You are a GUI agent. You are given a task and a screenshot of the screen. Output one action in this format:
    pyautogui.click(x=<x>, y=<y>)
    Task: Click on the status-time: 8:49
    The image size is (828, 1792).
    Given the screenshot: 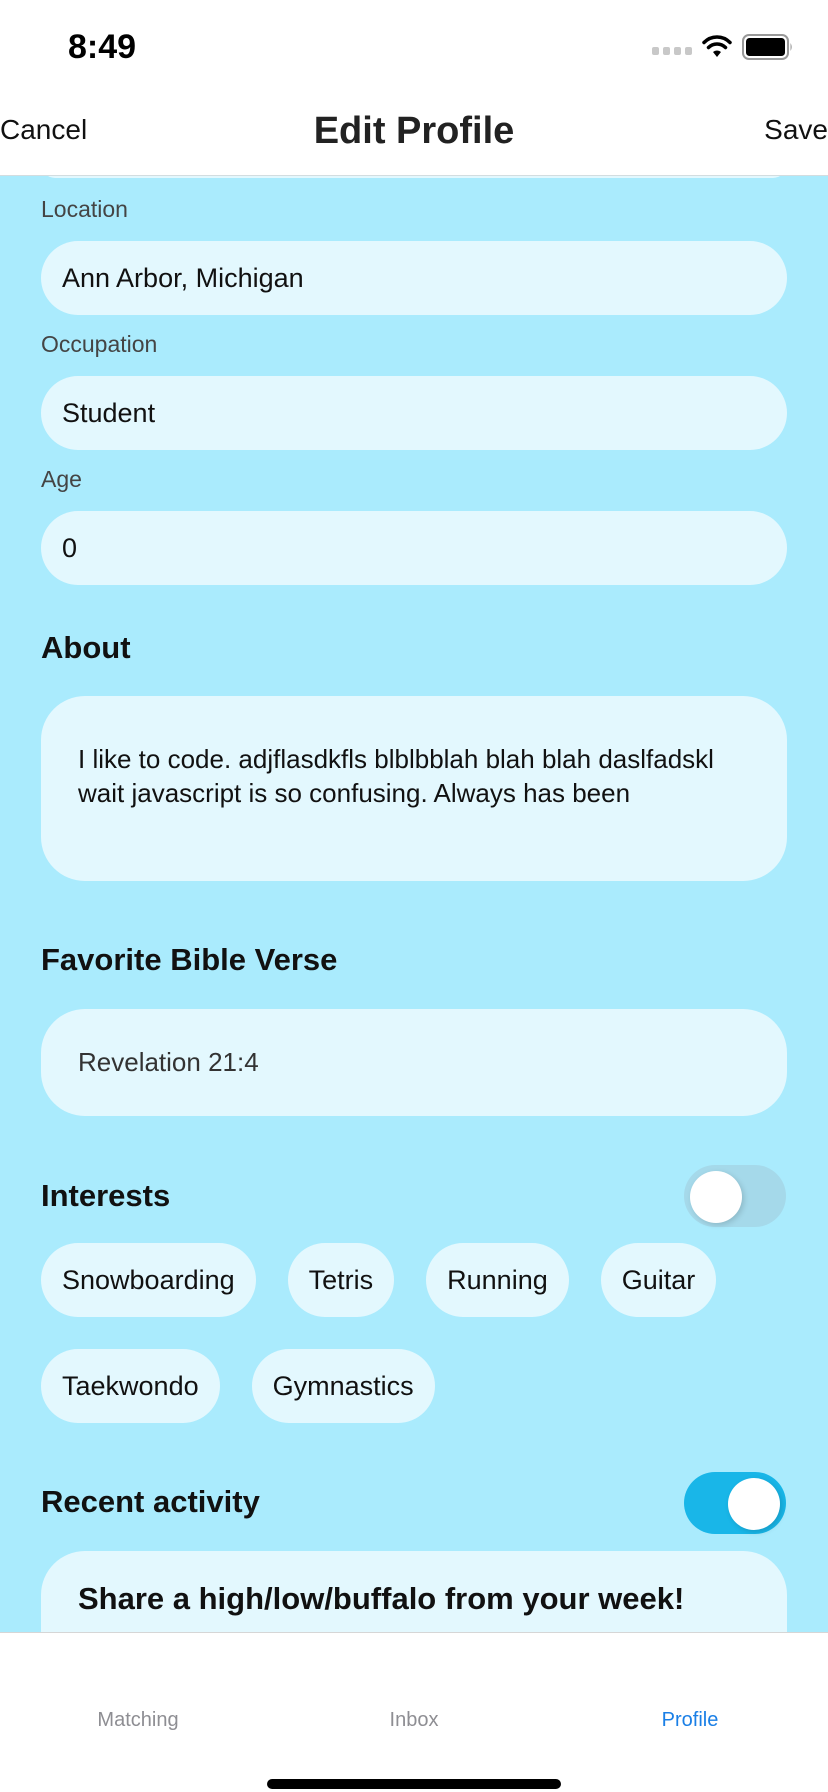 What is the action you would take?
    pyautogui.click(x=102, y=47)
    